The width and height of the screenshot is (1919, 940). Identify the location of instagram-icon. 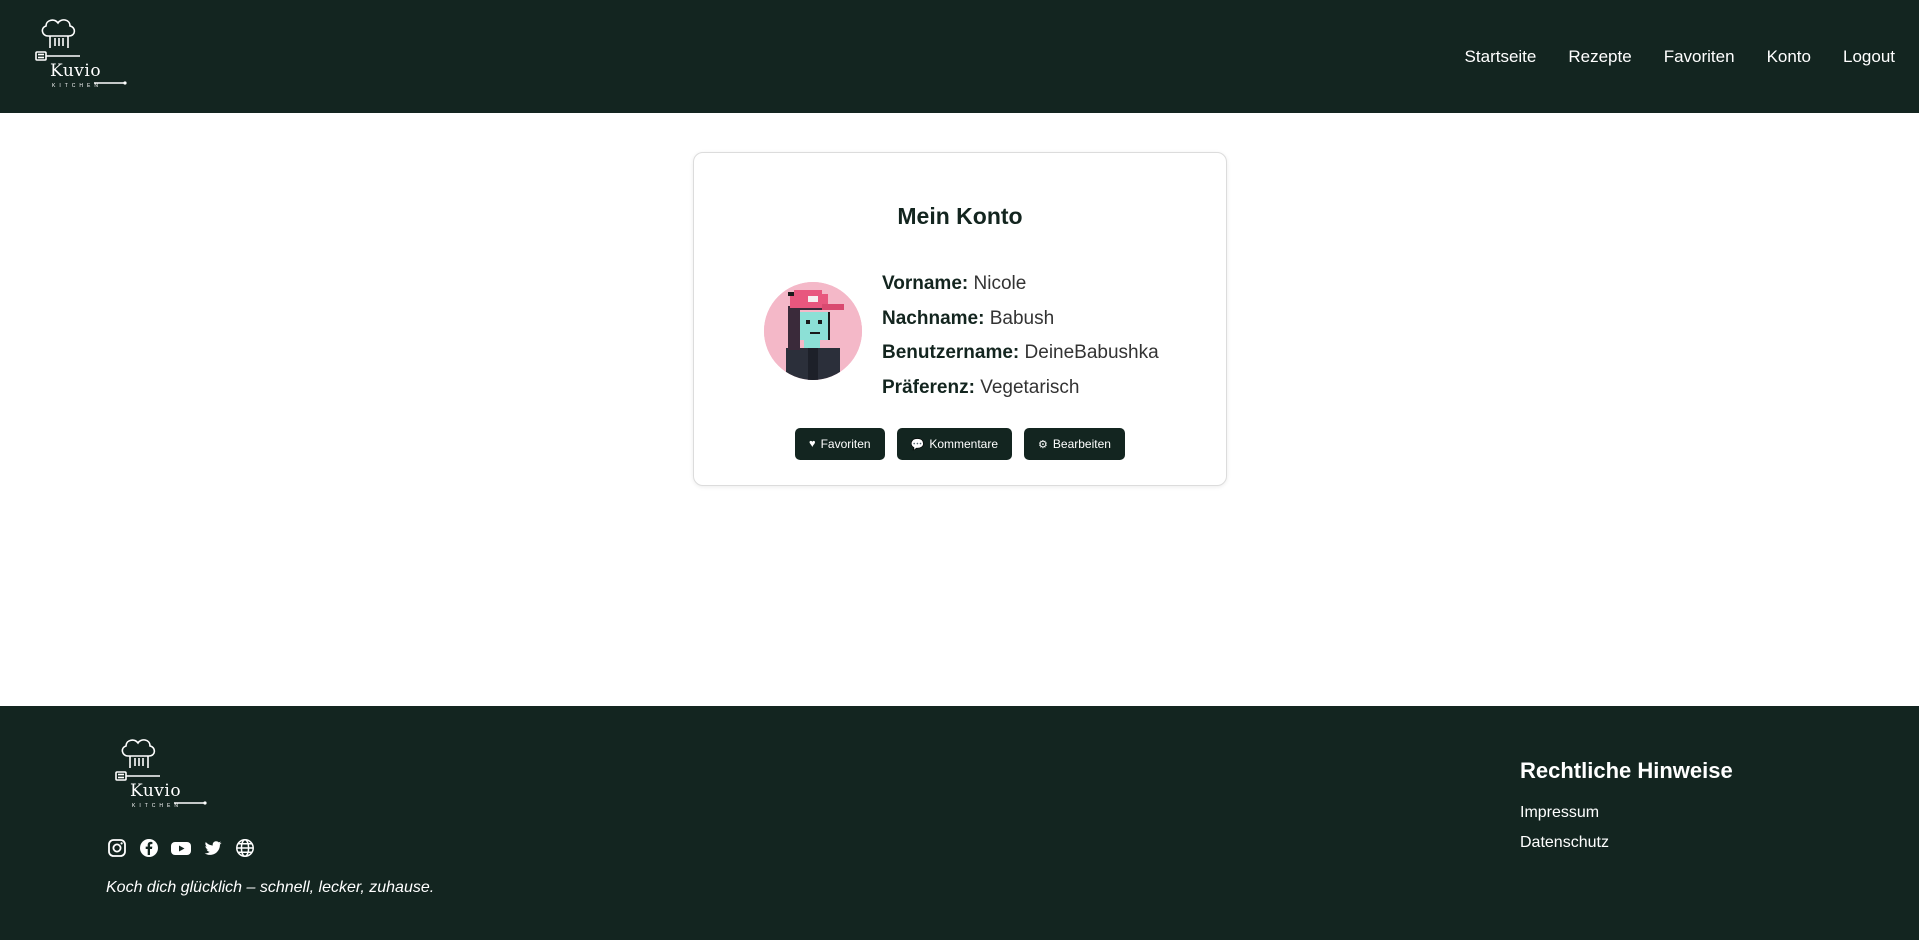
(117, 848).